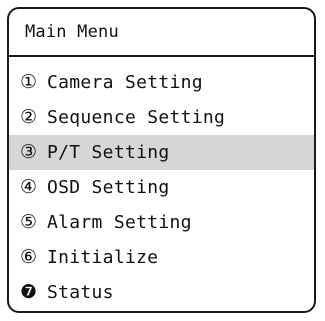 Image resolution: width=325 pixels, height=321 pixels. Describe the element at coordinates (29, 187) in the screenshot. I see `item-number-badge: ④` at that location.